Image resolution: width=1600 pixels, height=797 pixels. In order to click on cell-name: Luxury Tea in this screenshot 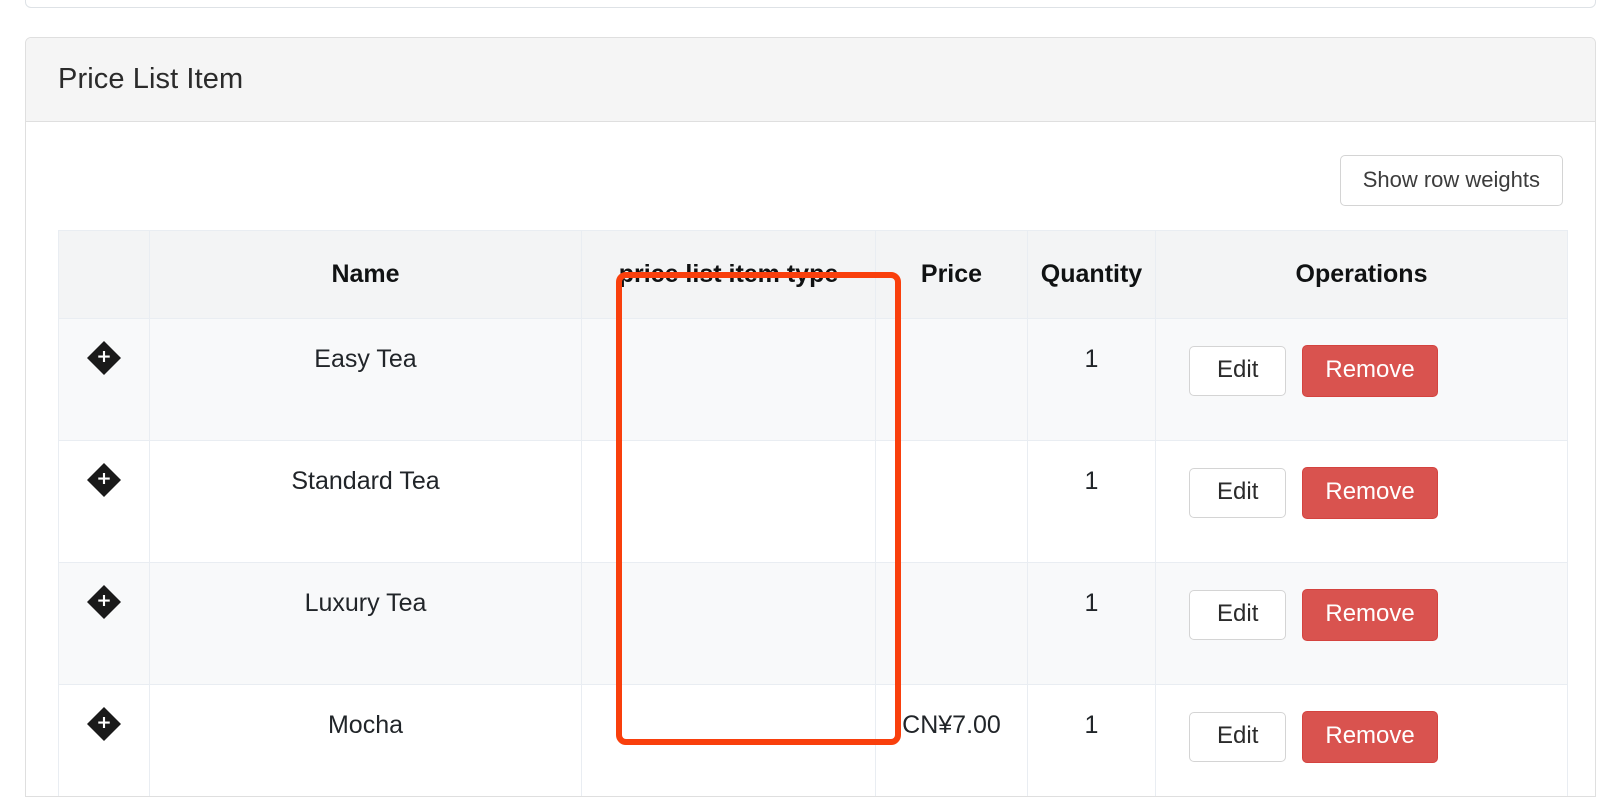, I will do `click(365, 624)`.